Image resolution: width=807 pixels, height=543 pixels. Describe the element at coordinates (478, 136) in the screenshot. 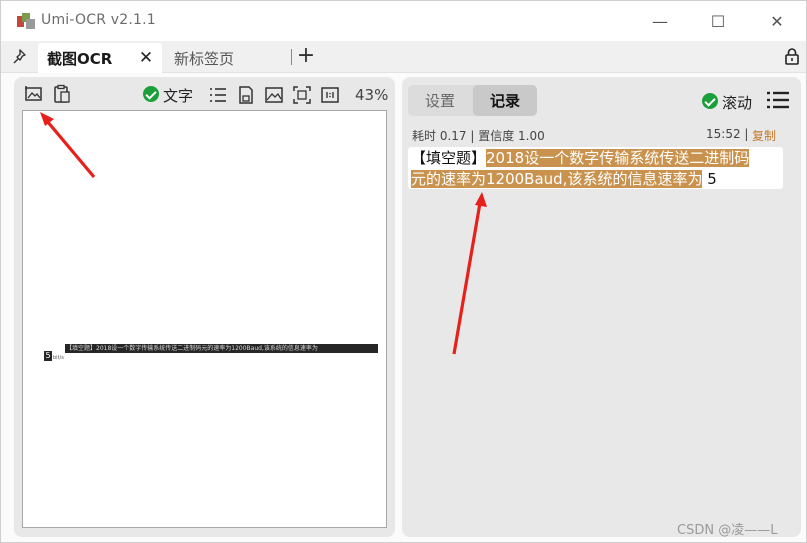

I see `record-meta: 耗时 0.17 | 置信度 1.00` at that location.